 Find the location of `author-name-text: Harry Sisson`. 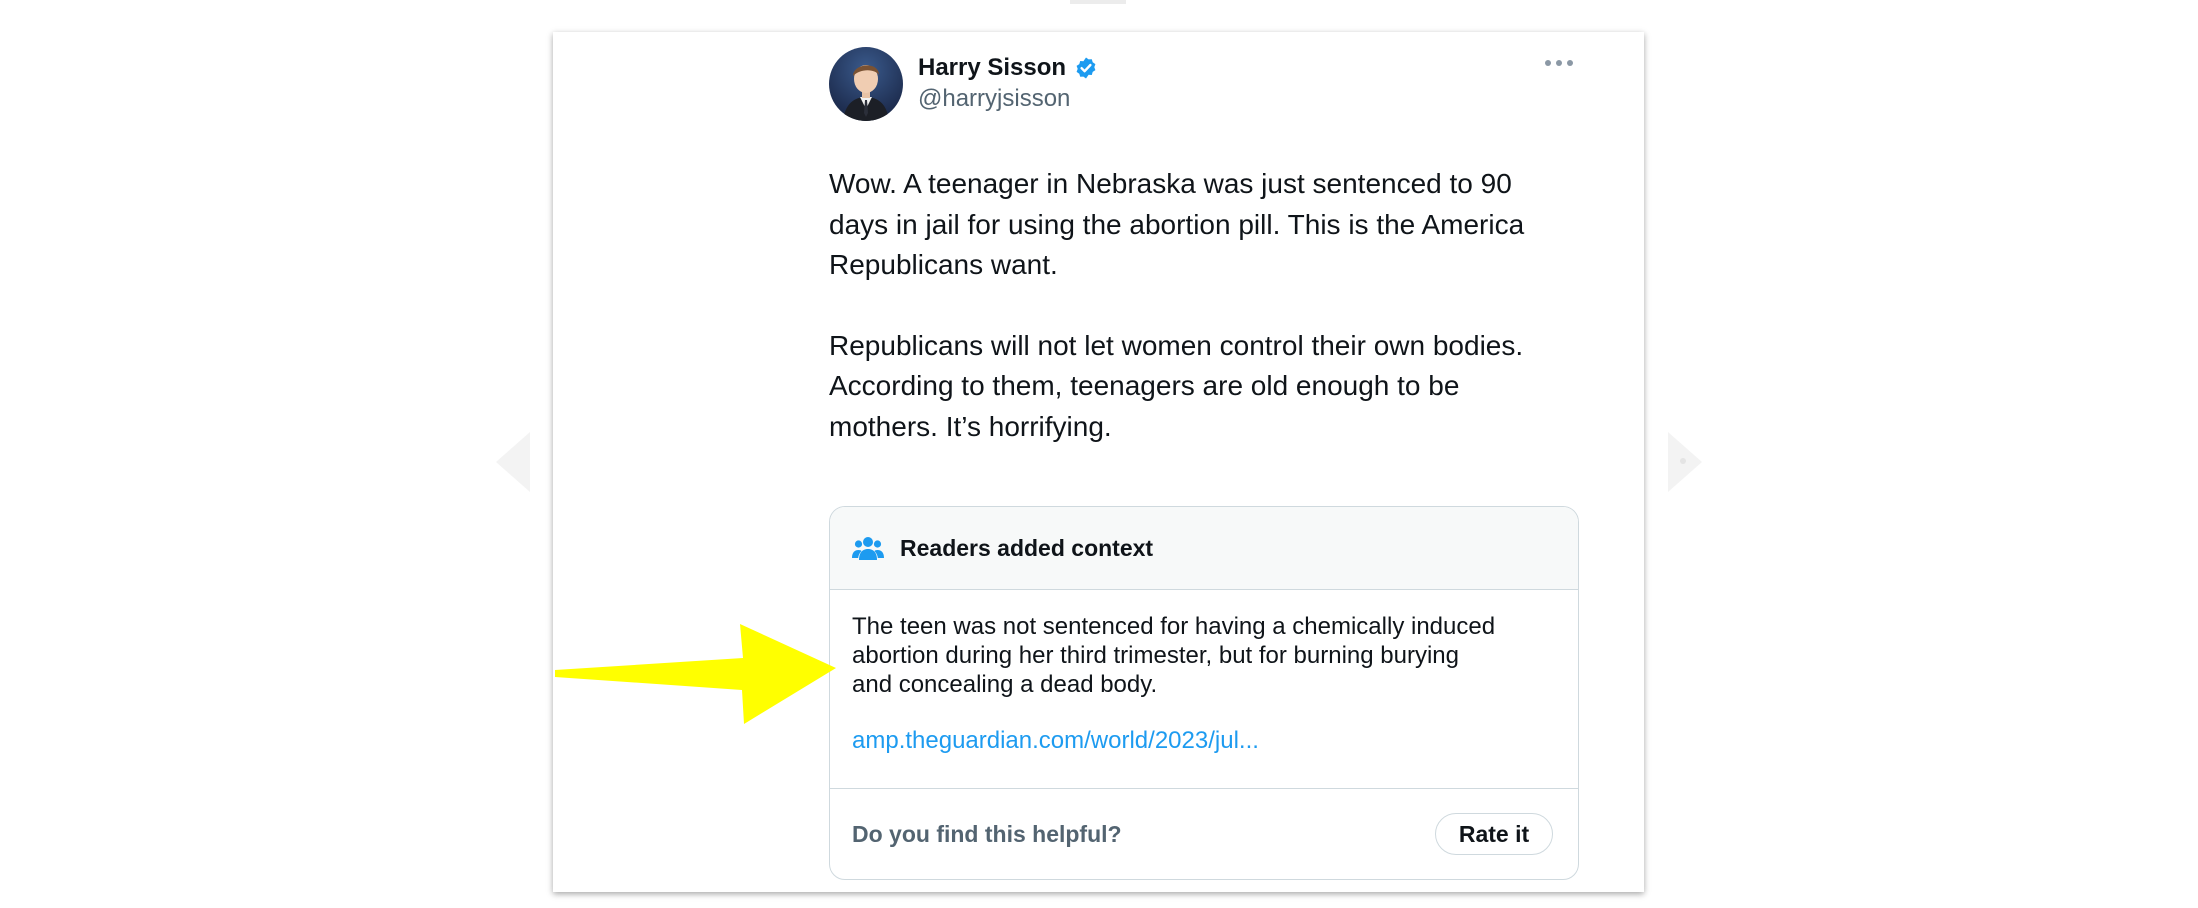

author-name-text: Harry Sisson is located at coordinates (992, 67).